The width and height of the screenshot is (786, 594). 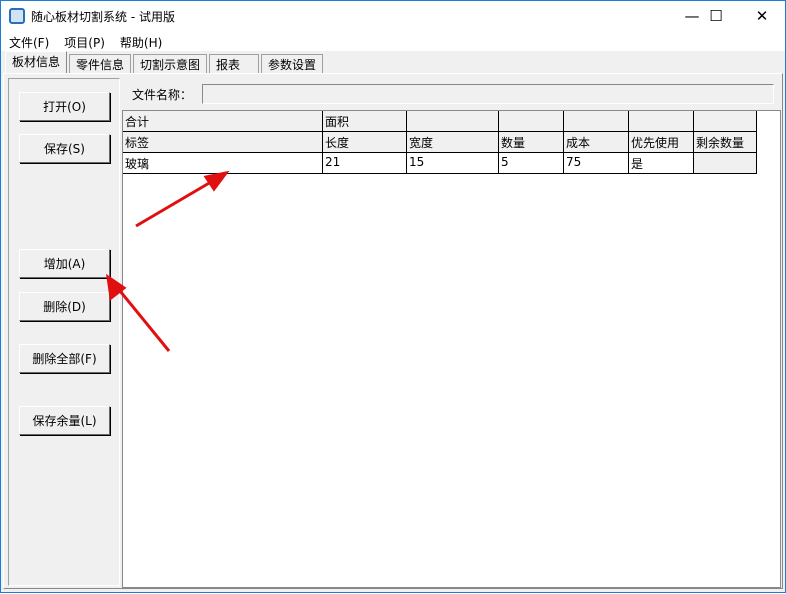 What do you see at coordinates (453, 142) in the screenshot?
I see `table-header-cell: 宽度` at bounding box center [453, 142].